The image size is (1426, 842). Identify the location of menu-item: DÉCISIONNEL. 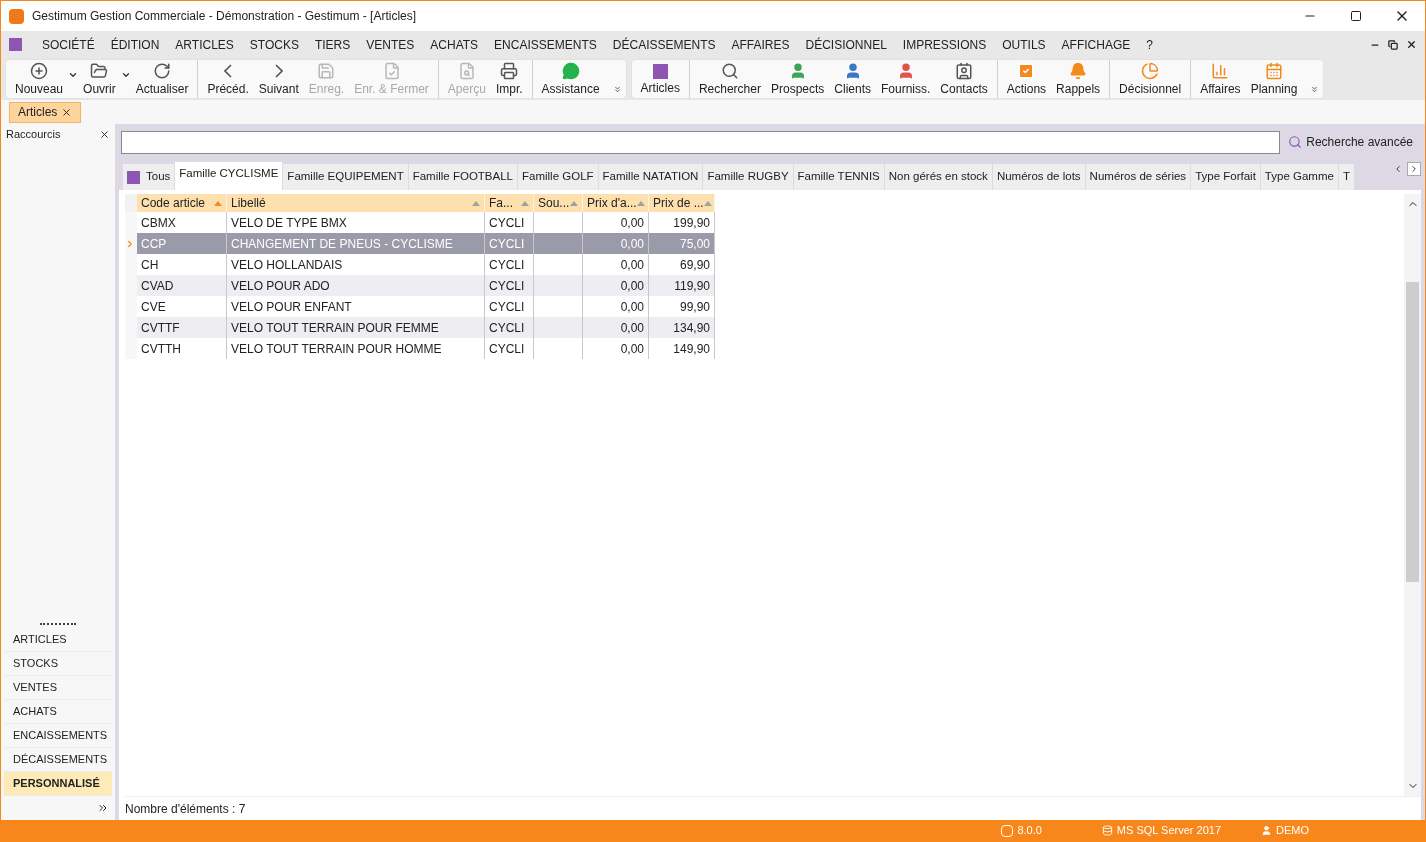
(846, 44).